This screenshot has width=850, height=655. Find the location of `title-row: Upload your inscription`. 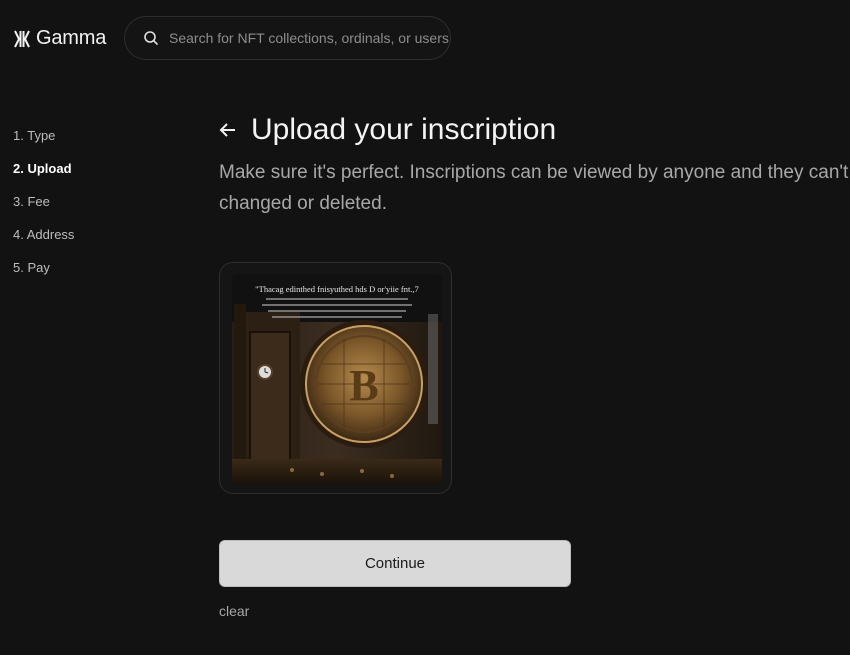

title-row: Upload your inscription is located at coordinates (387, 130).